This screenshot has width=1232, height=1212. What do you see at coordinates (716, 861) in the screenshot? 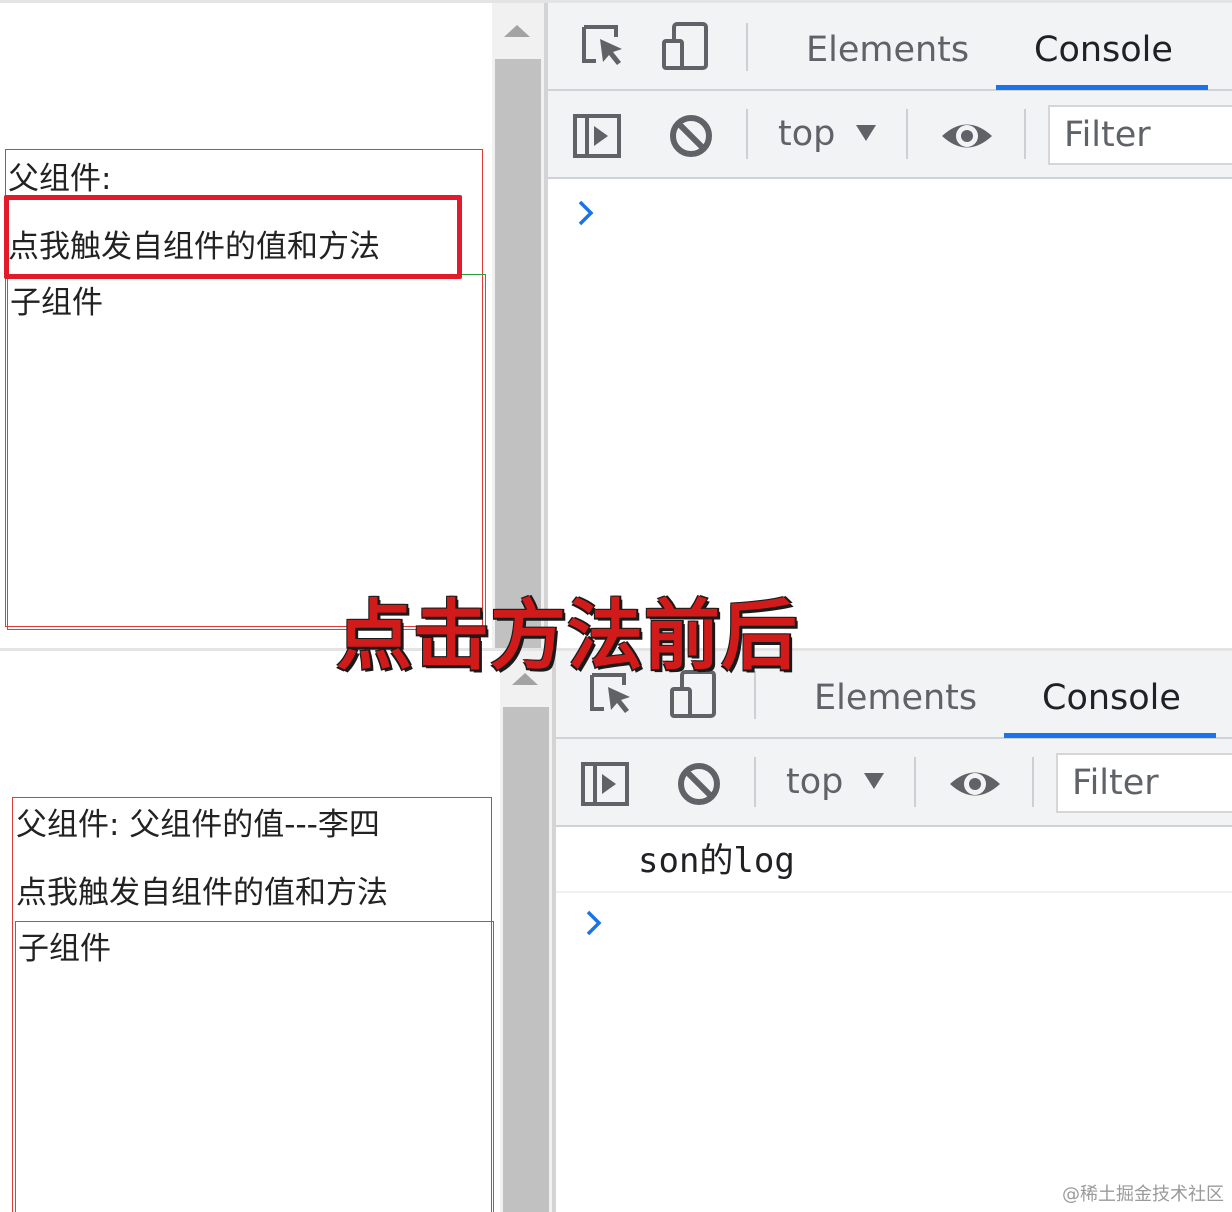
I see `console-log-message: son的log` at bounding box center [716, 861].